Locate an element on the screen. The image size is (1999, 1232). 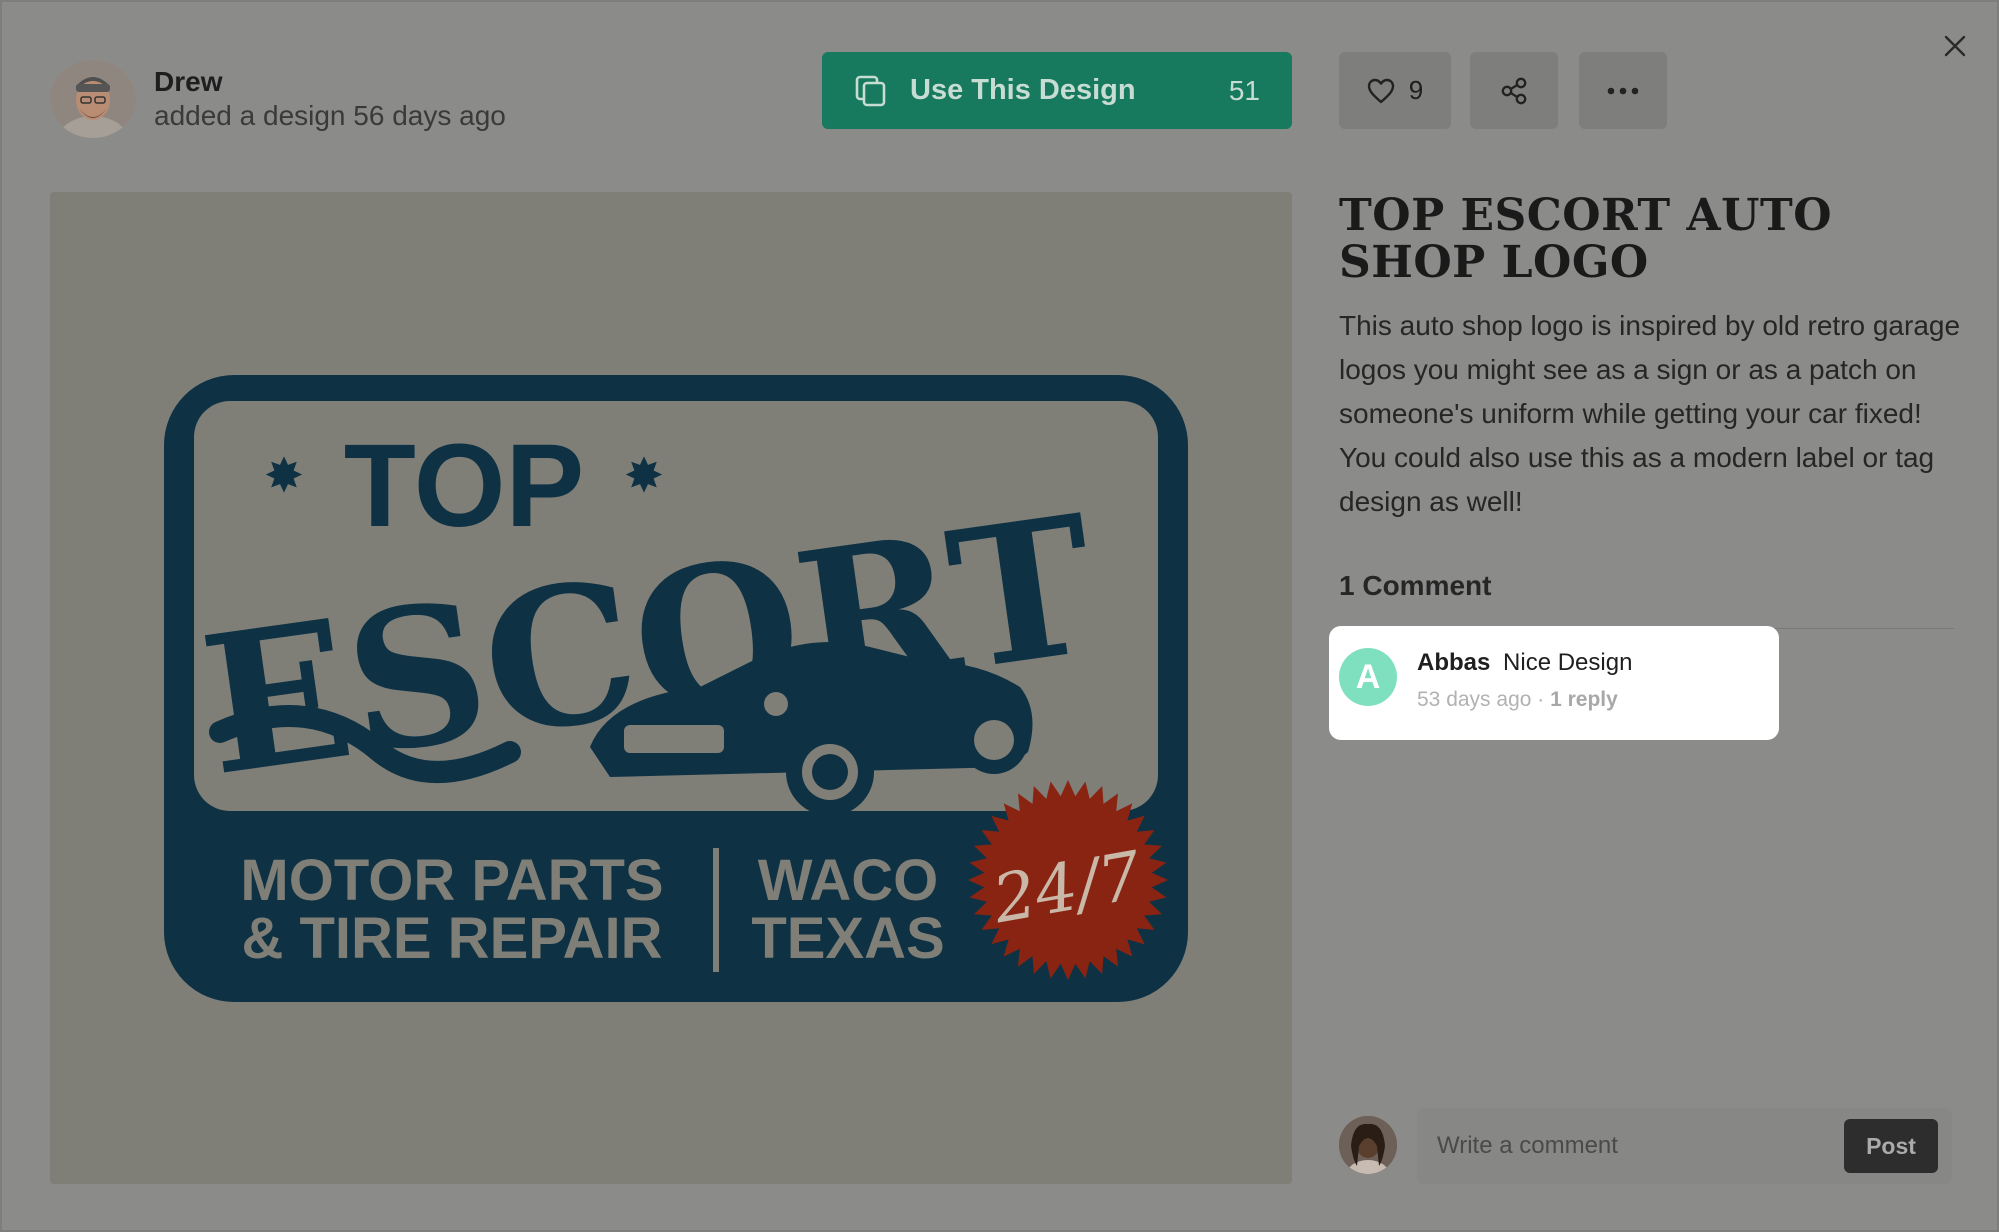
more-options-button is located at coordinates (1623, 90).